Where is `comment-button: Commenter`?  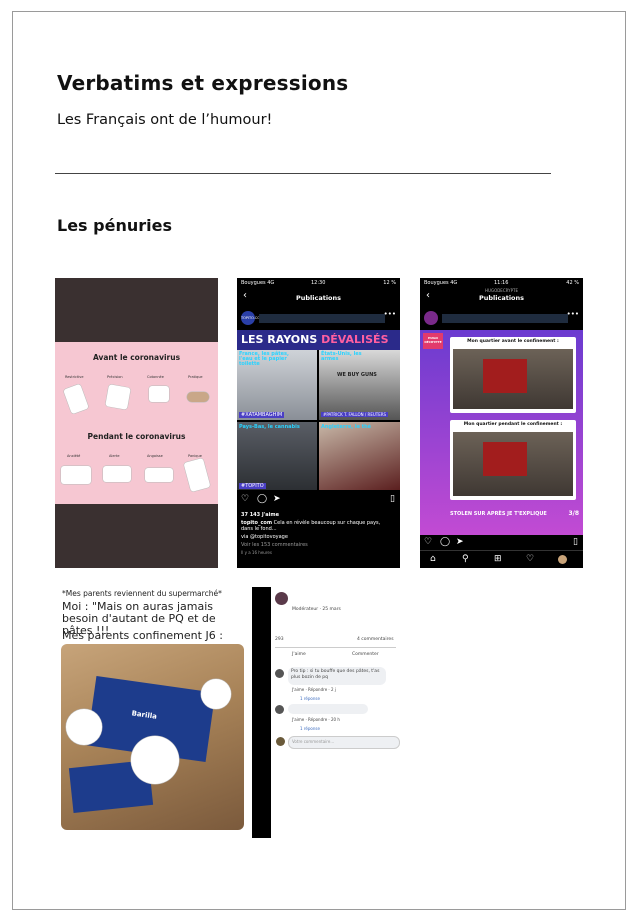 comment-button: Commenter is located at coordinates (365, 654).